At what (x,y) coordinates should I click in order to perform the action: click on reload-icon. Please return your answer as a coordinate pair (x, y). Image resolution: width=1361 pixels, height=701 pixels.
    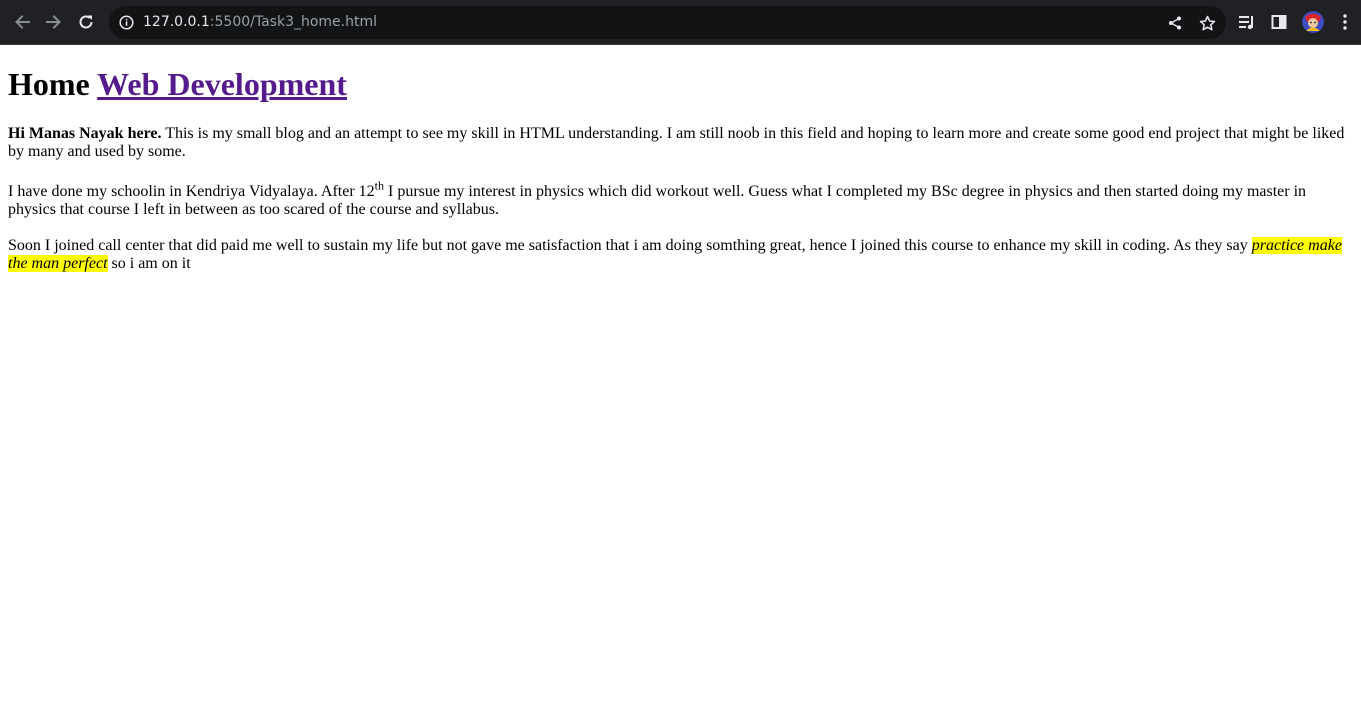
    Looking at the image, I should click on (86, 22).